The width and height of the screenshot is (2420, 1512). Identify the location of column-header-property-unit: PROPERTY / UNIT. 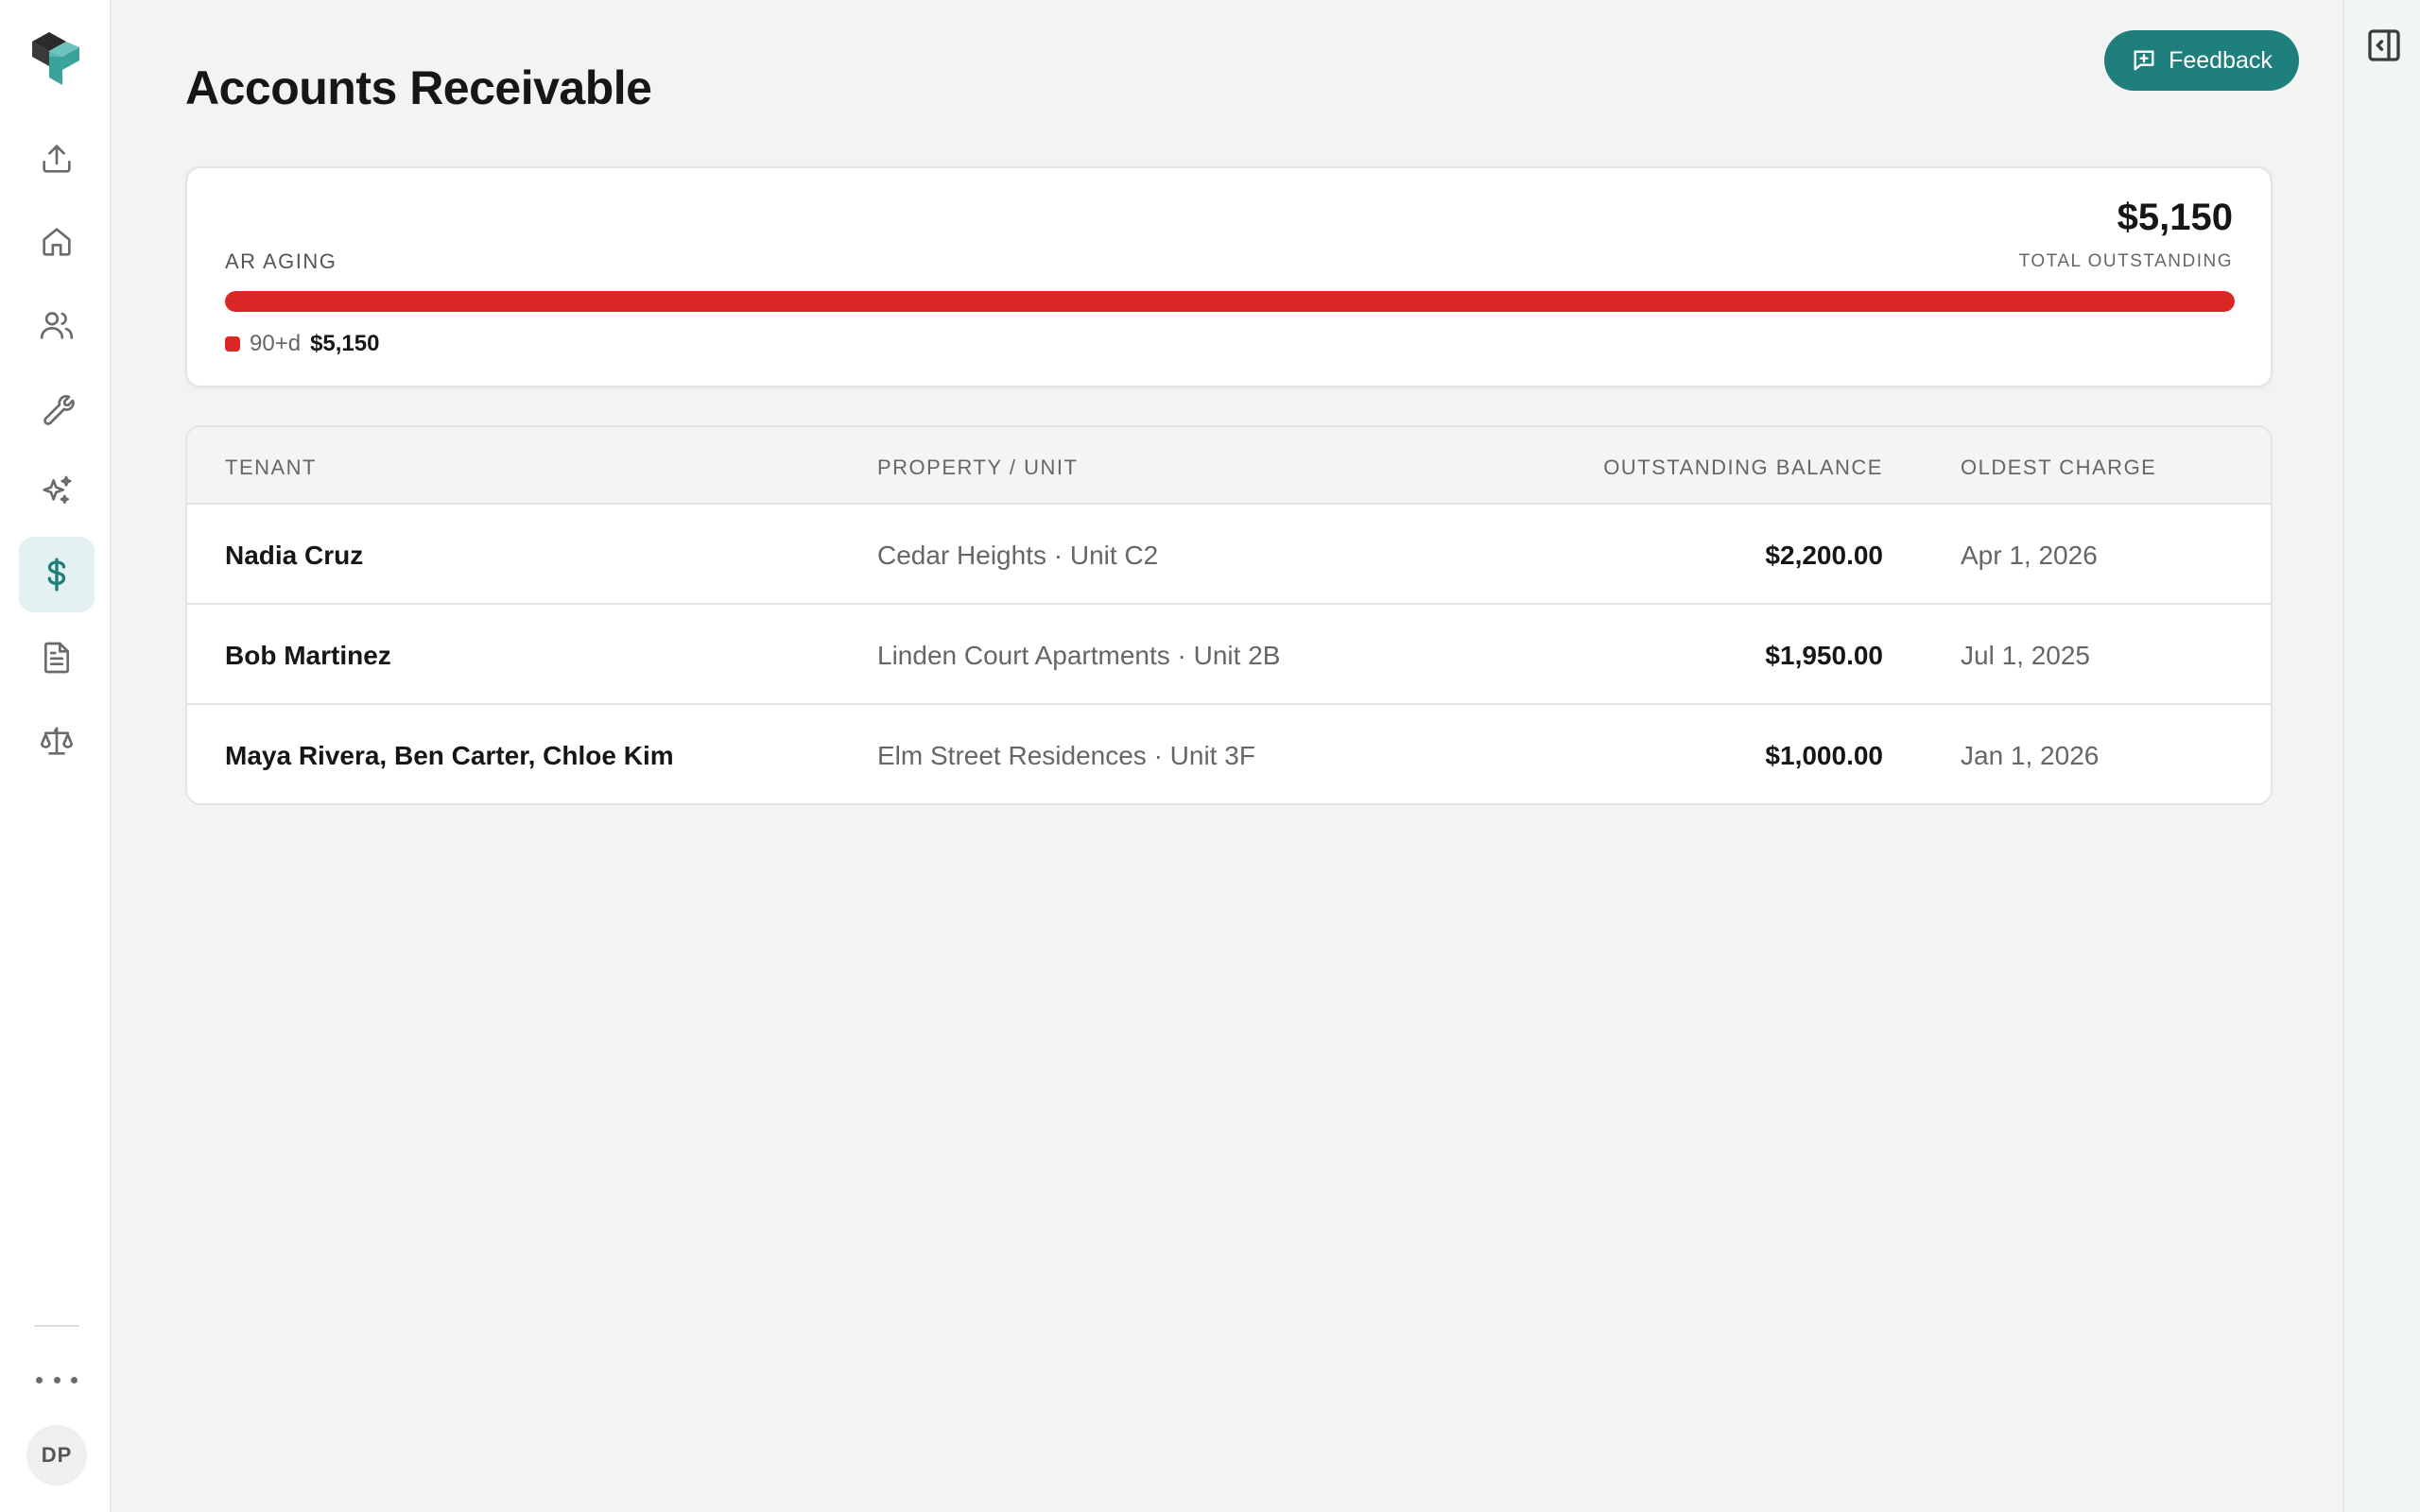
(977, 467).